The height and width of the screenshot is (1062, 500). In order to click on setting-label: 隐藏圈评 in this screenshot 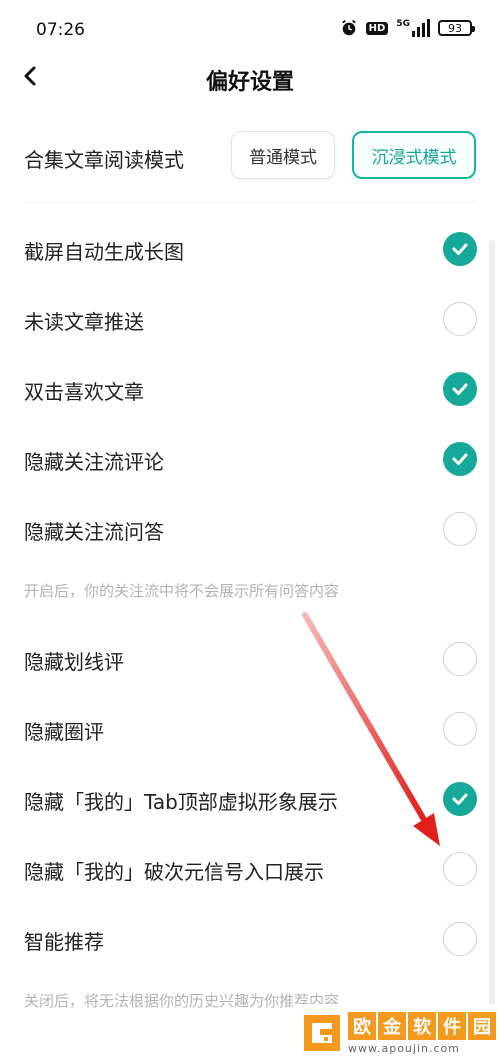, I will do `click(64, 732)`.